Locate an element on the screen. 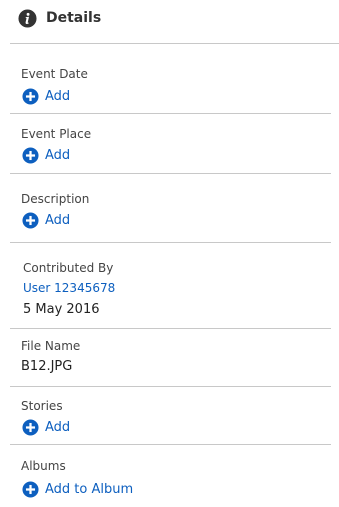  description-add-label: Add is located at coordinates (58, 220).